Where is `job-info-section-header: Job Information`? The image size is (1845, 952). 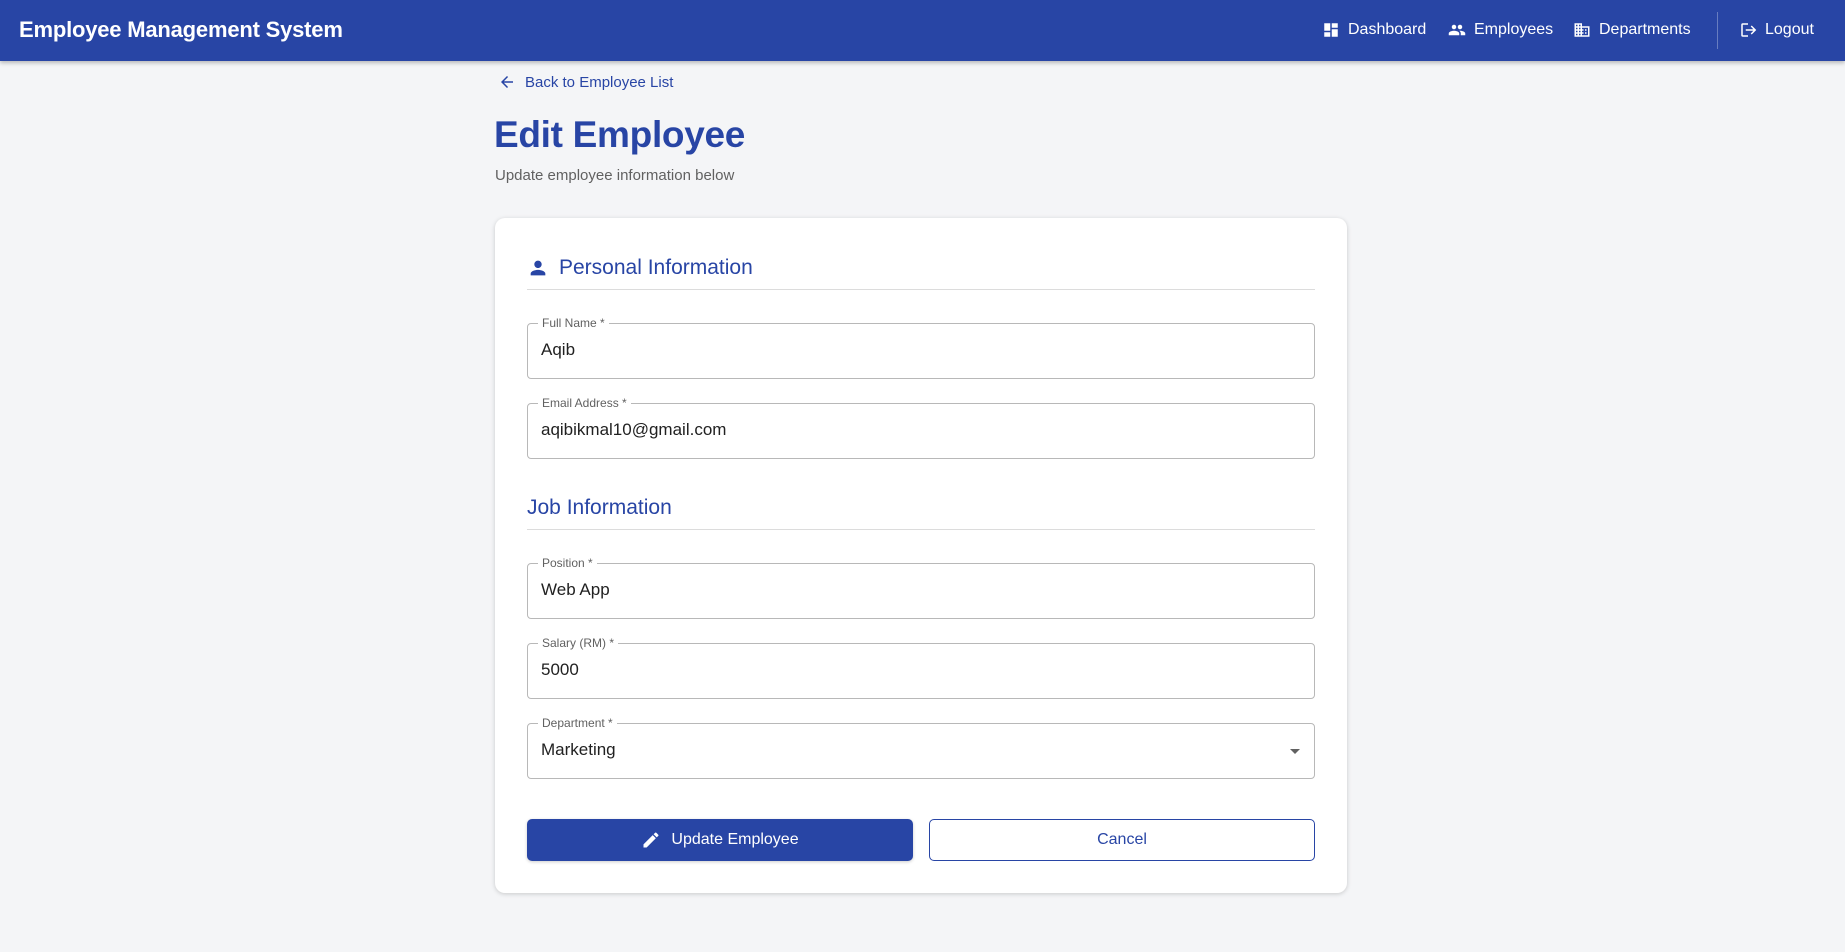
job-info-section-header: Job Information is located at coordinates (921, 508).